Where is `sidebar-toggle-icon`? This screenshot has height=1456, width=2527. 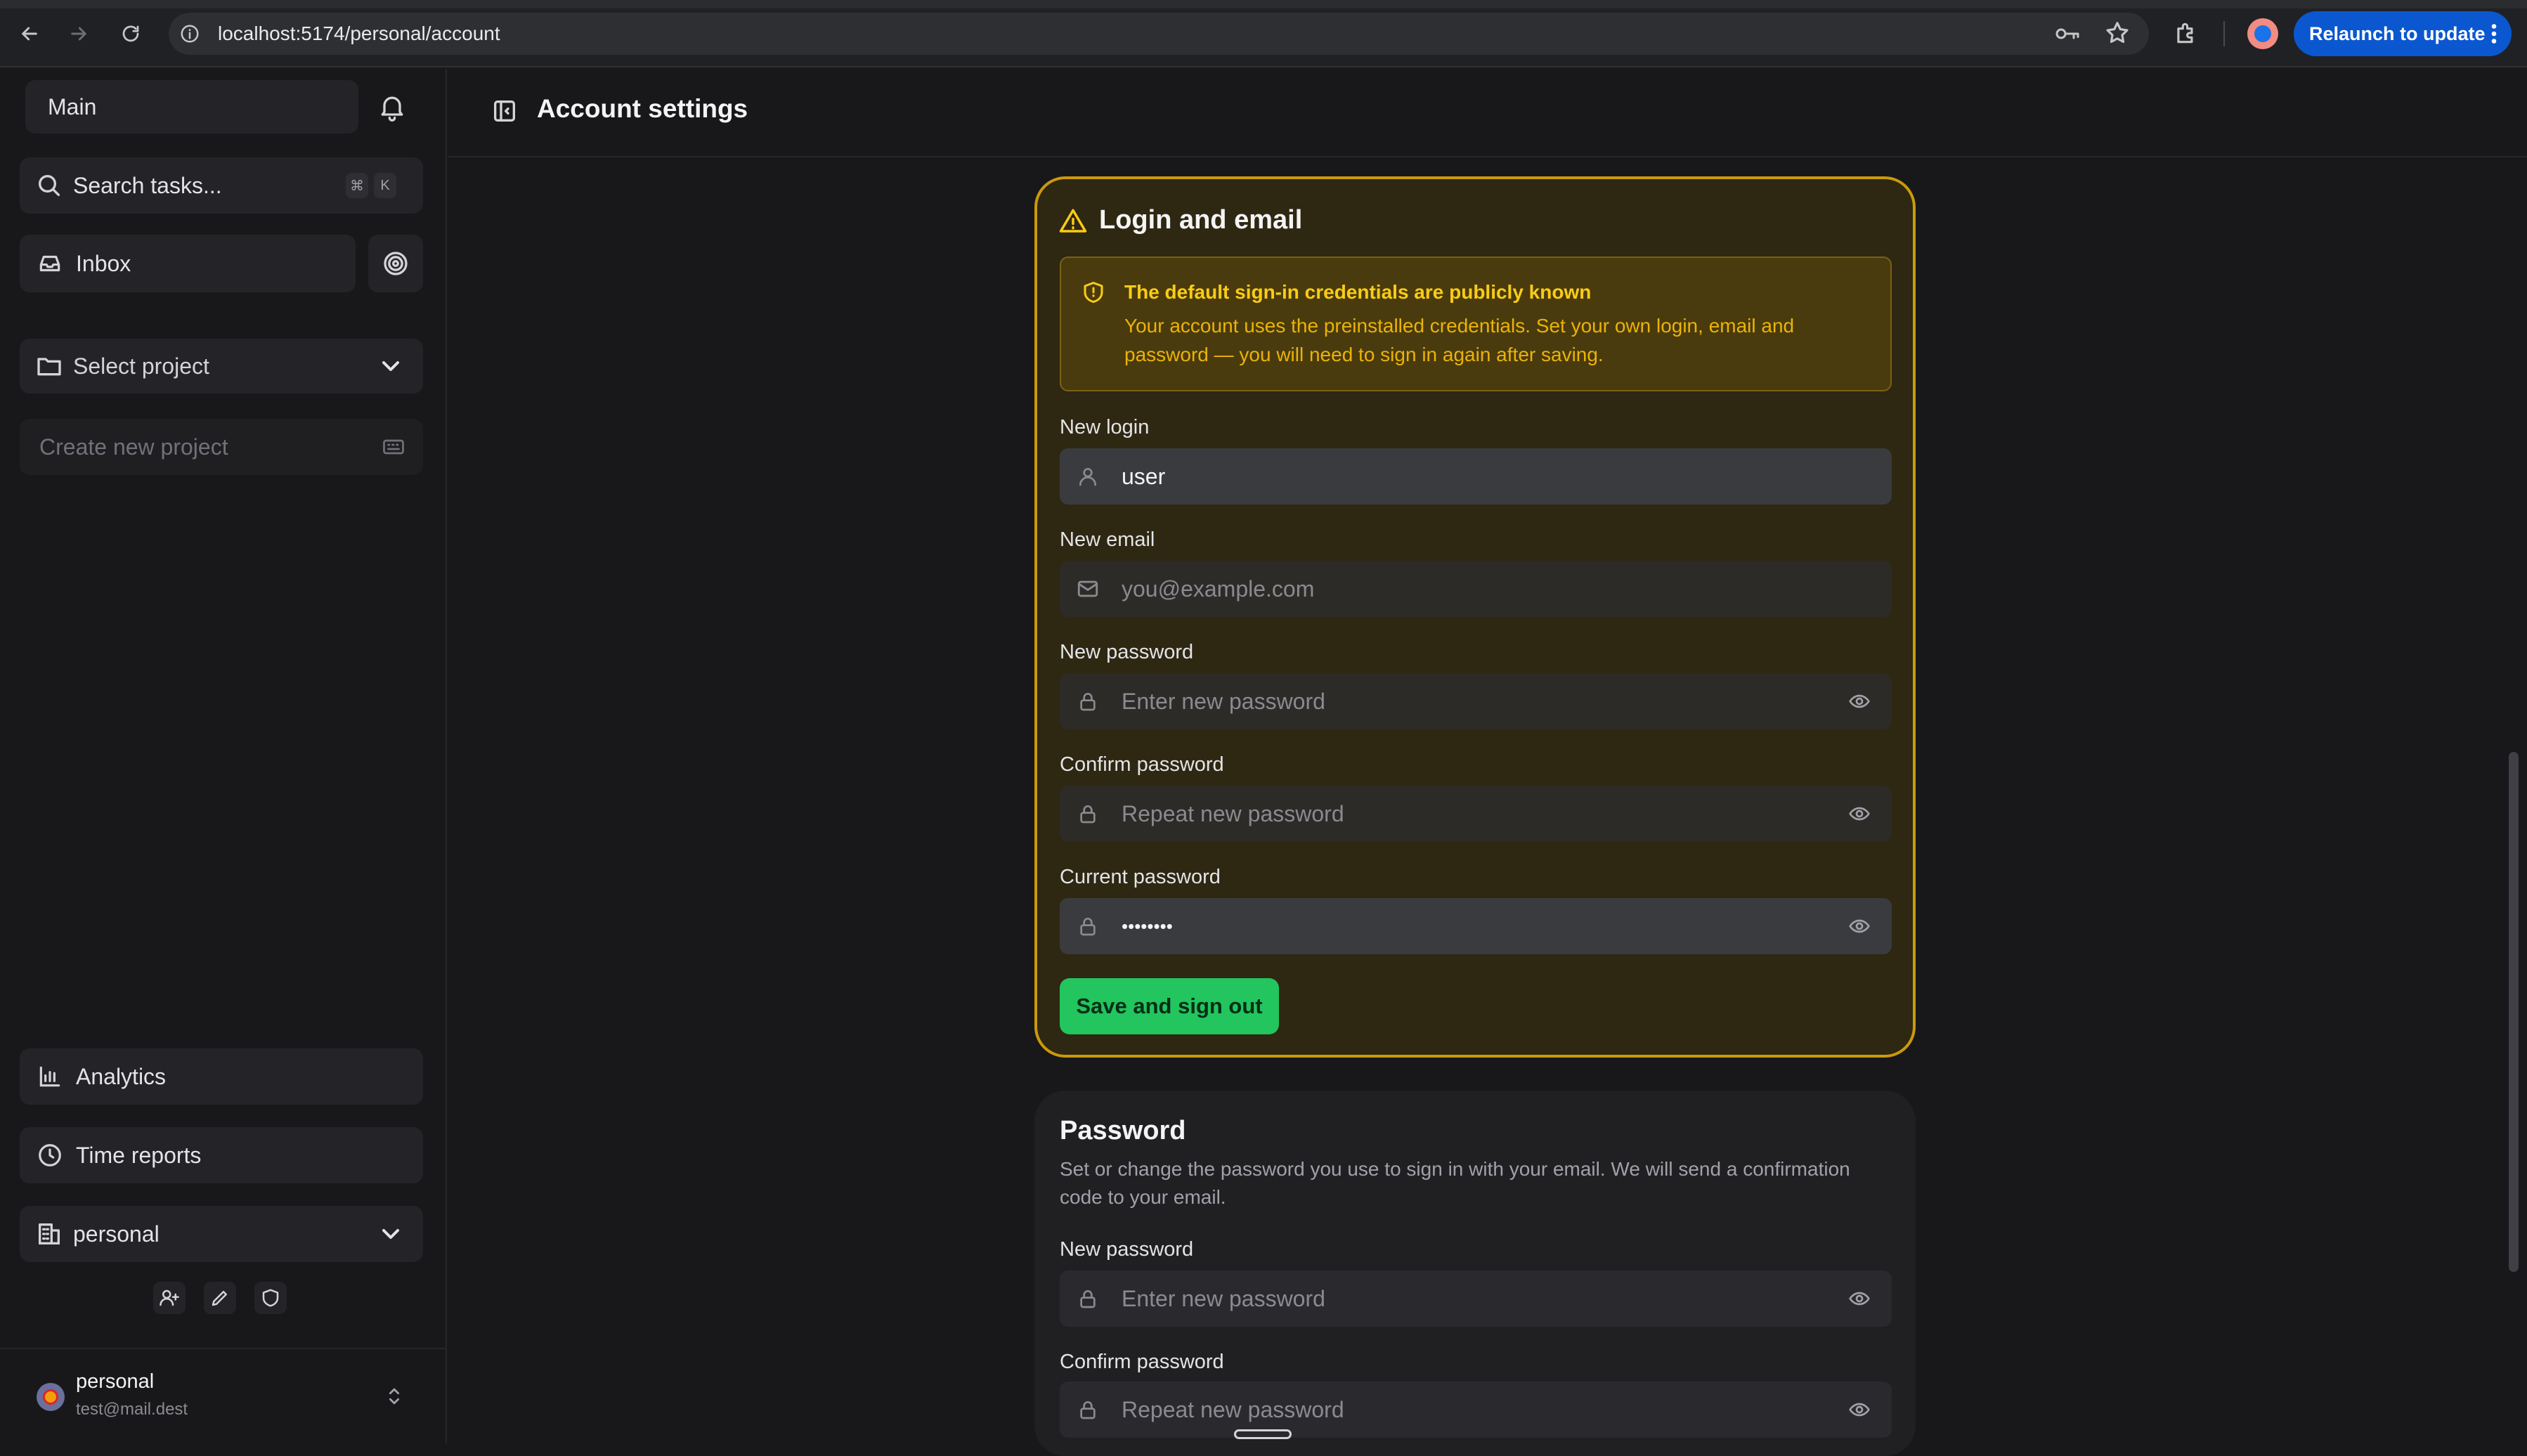
sidebar-toggle-icon is located at coordinates (505, 111).